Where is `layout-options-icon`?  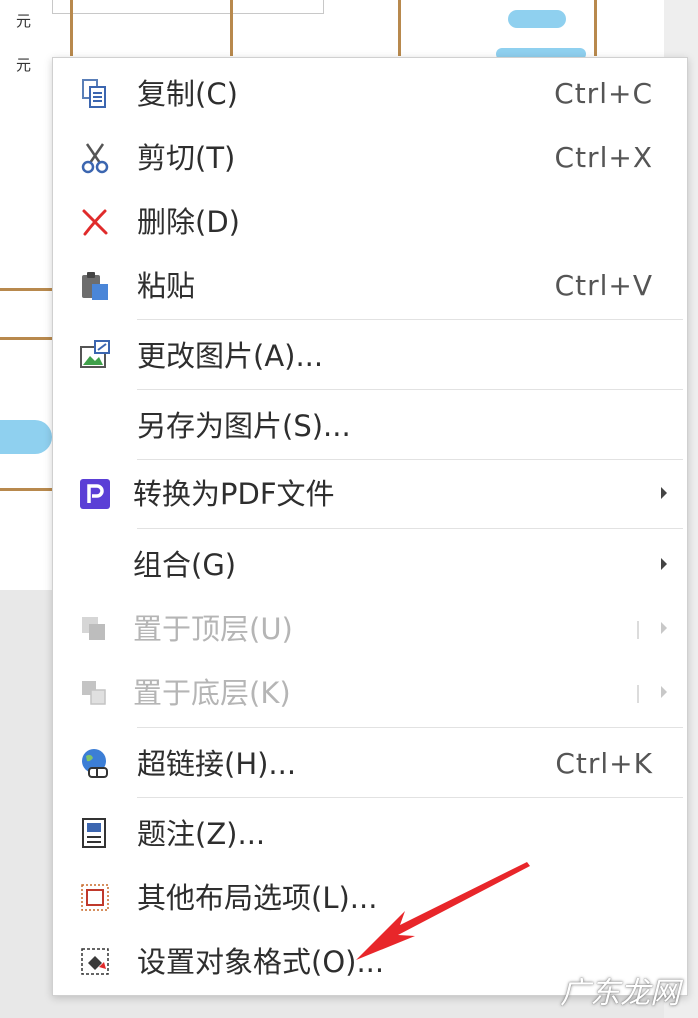 layout-options-icon is located at coordinates (95, 898).